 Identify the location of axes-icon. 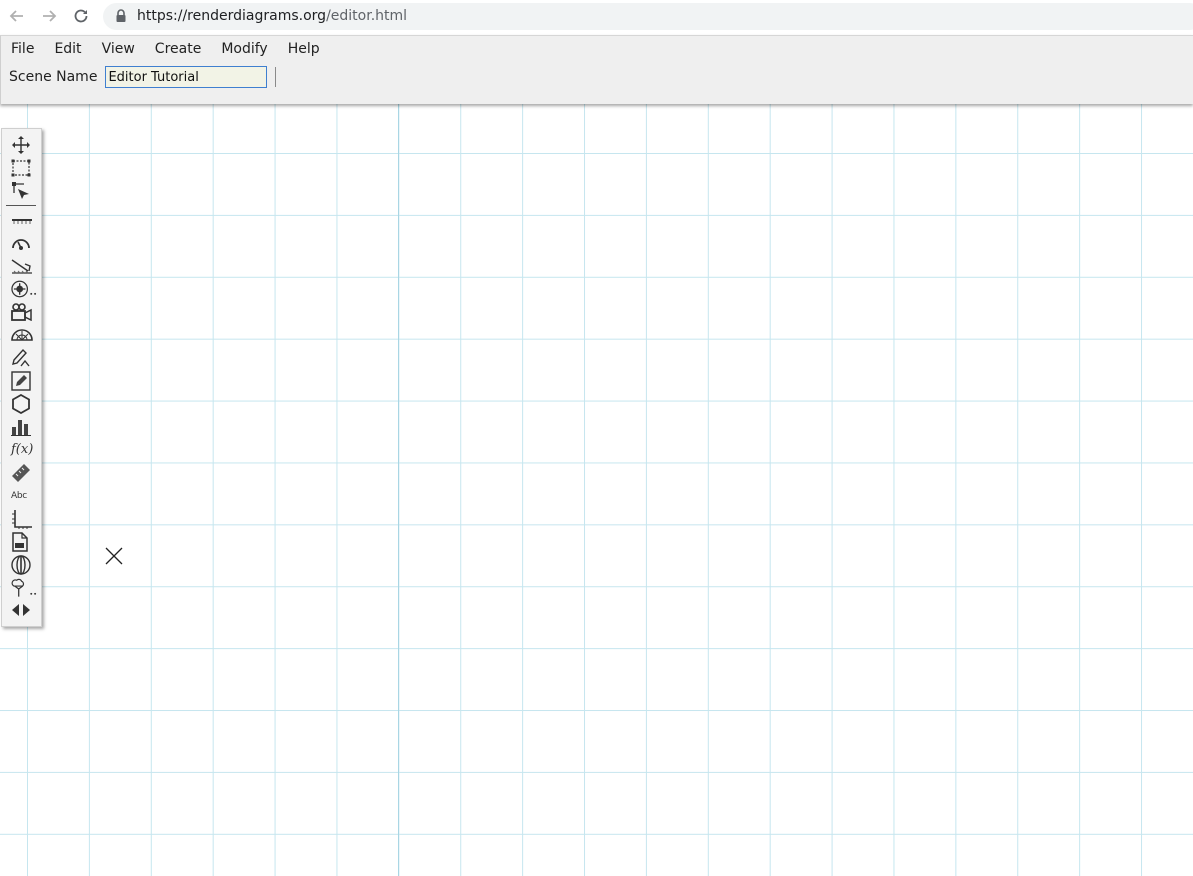
(22, 519).